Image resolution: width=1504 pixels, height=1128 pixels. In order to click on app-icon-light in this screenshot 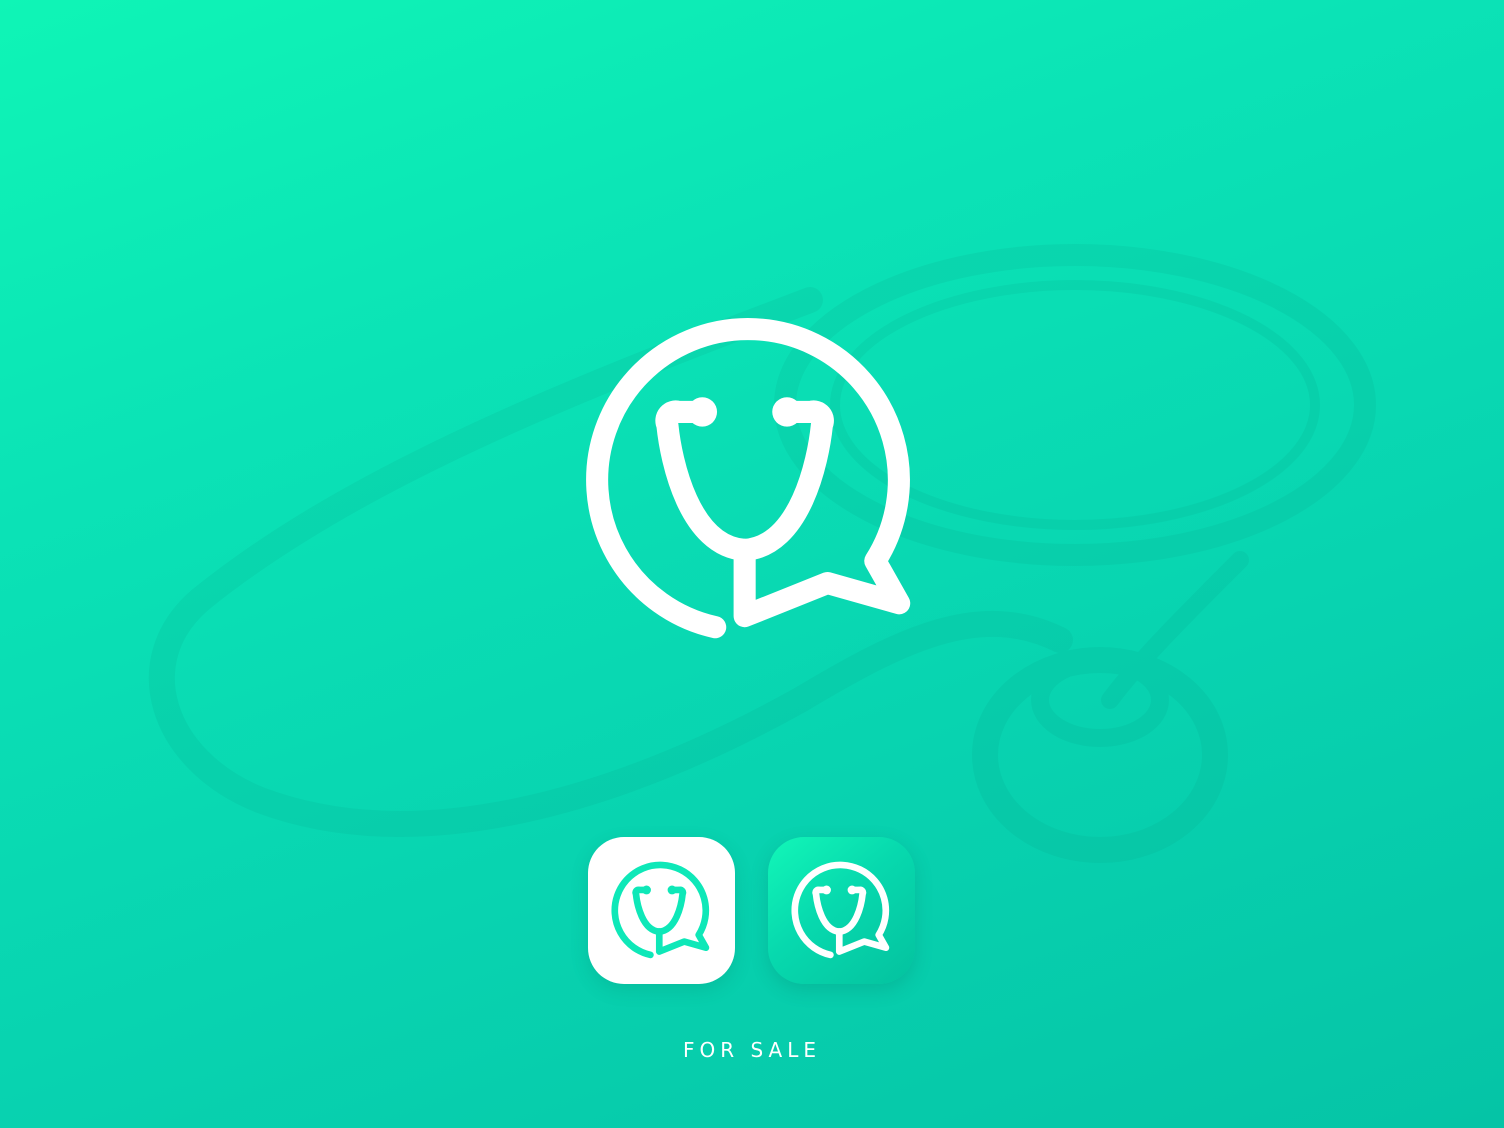, I will do `click(661, 910)`.